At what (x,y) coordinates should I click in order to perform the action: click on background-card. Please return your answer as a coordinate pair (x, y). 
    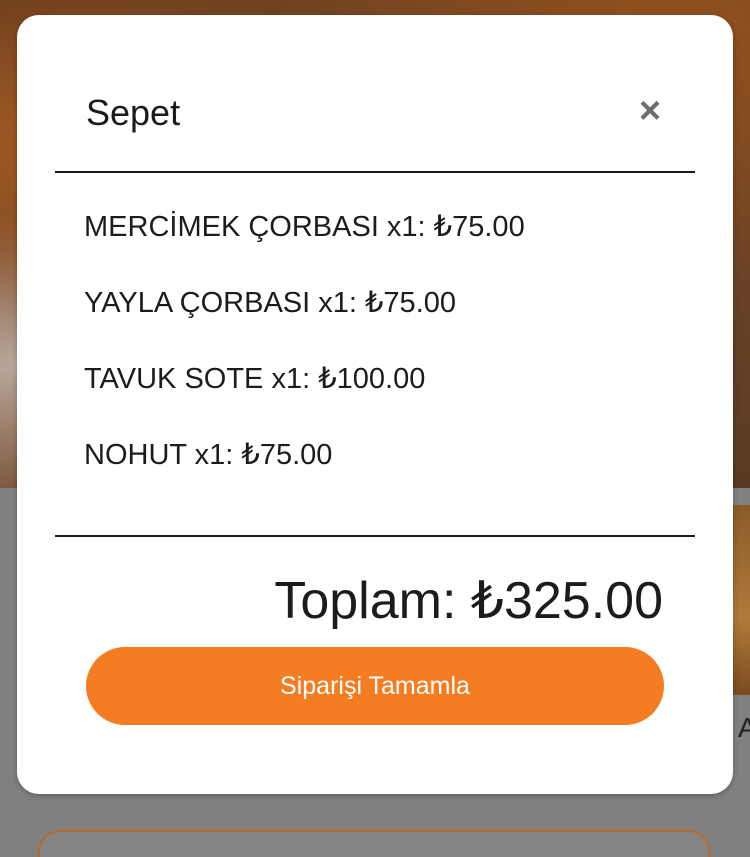
    Looking at the image, I should click on (374, 843).